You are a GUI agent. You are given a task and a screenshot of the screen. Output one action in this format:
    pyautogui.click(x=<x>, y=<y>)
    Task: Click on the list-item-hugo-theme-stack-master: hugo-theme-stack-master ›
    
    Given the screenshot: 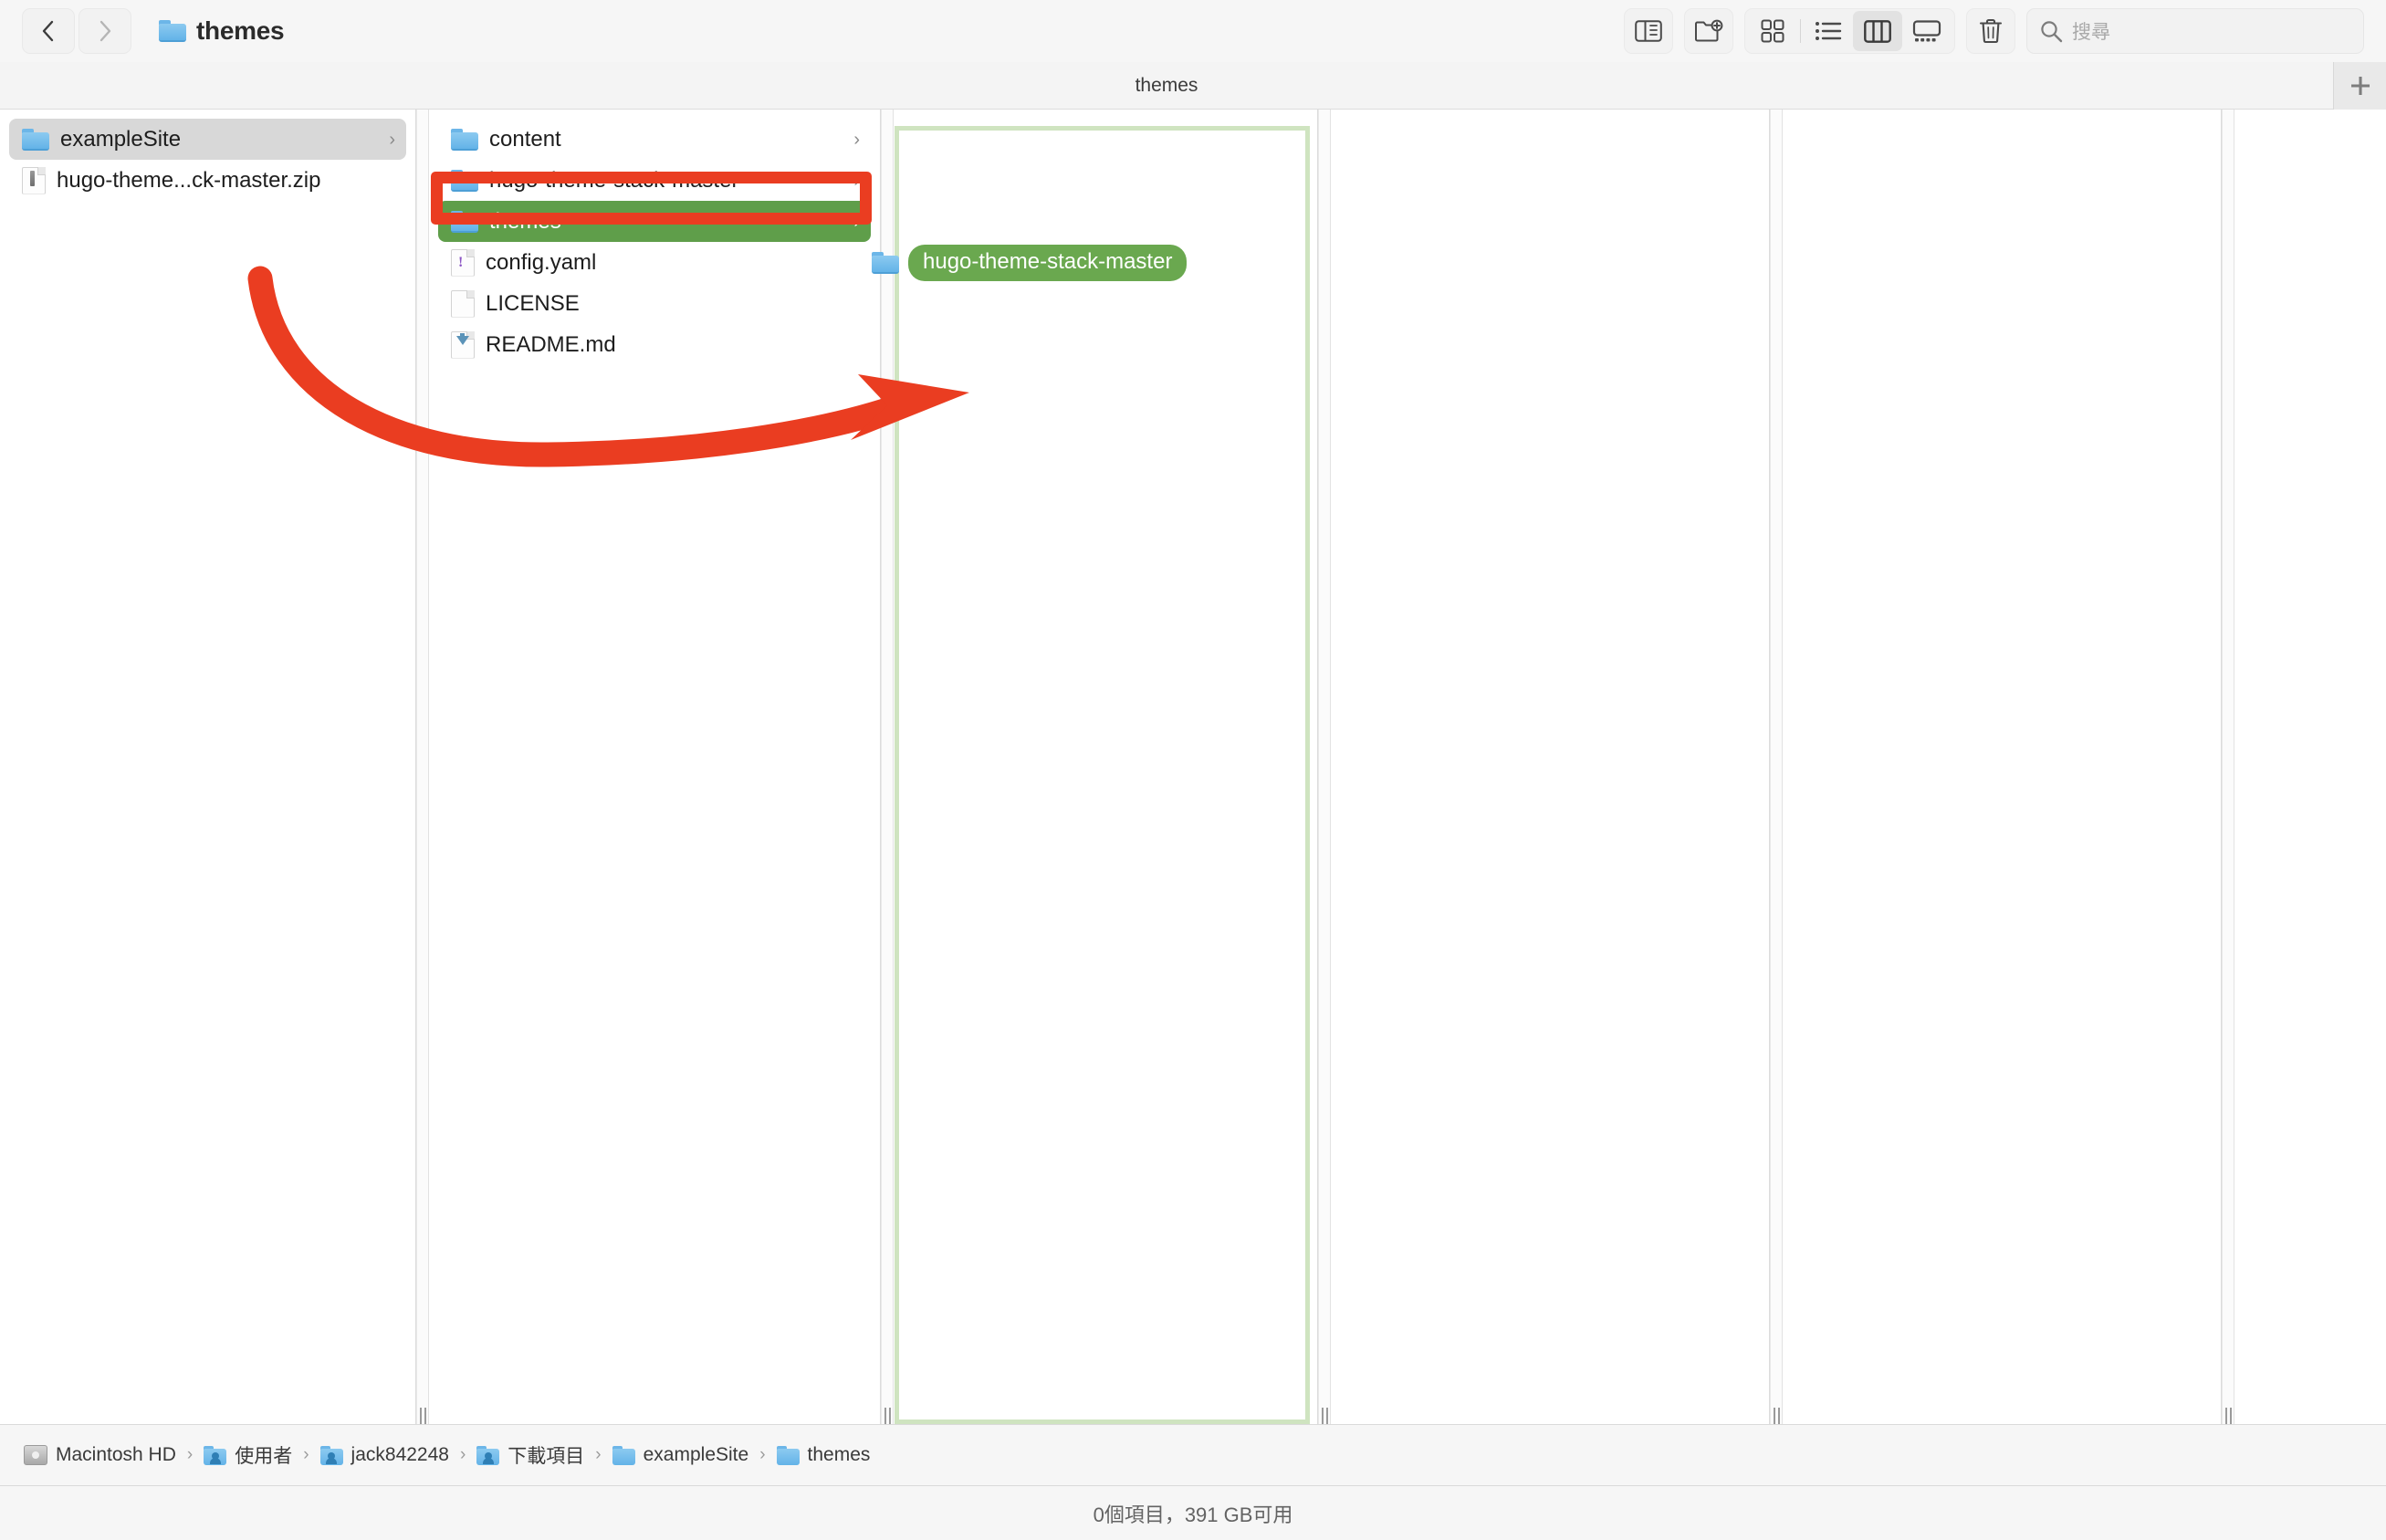 What is the action you would take?
    pyautogui.click(x=654, y=180)
    